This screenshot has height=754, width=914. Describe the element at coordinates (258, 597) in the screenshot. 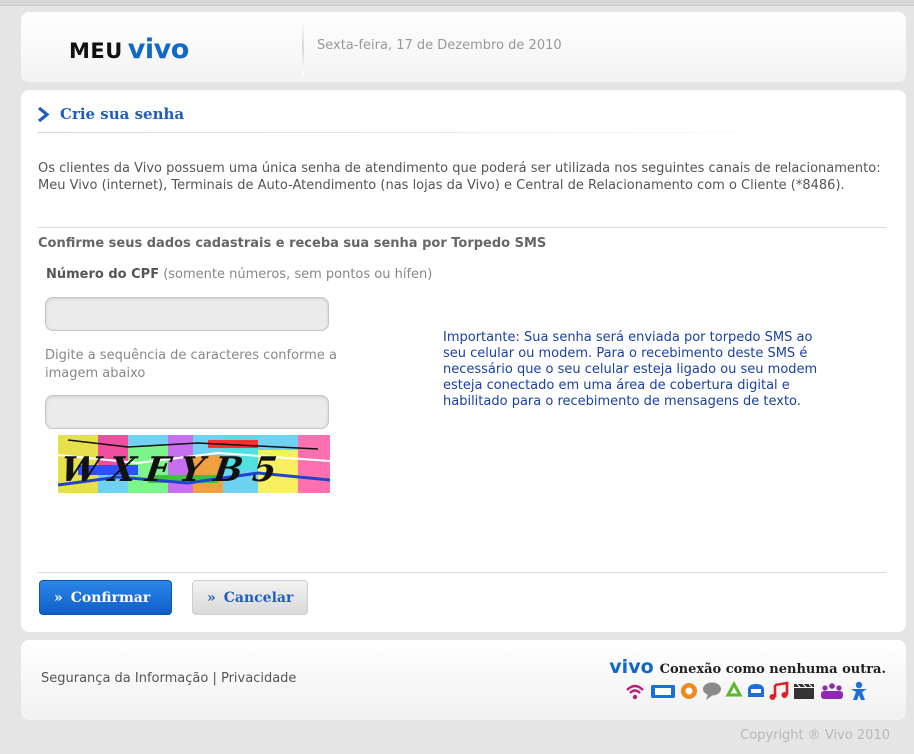

I see `cancel-label: Cancelar` at that location.